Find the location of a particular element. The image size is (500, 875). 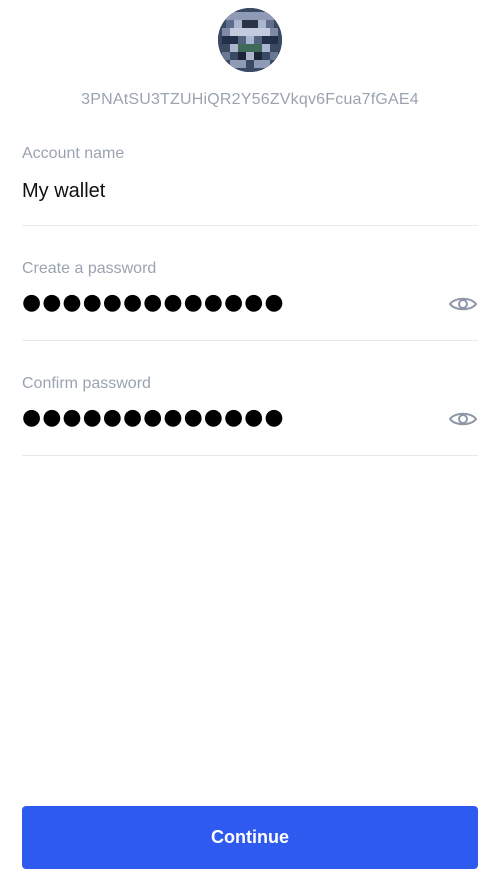

account-name-label: Account name is located at coordinates (73, 153).